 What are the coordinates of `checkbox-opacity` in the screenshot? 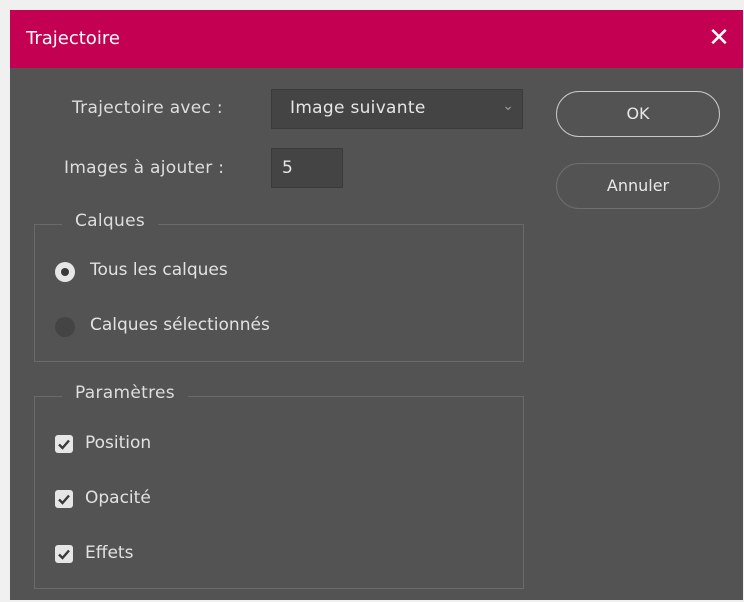 It's located at (64, 499).